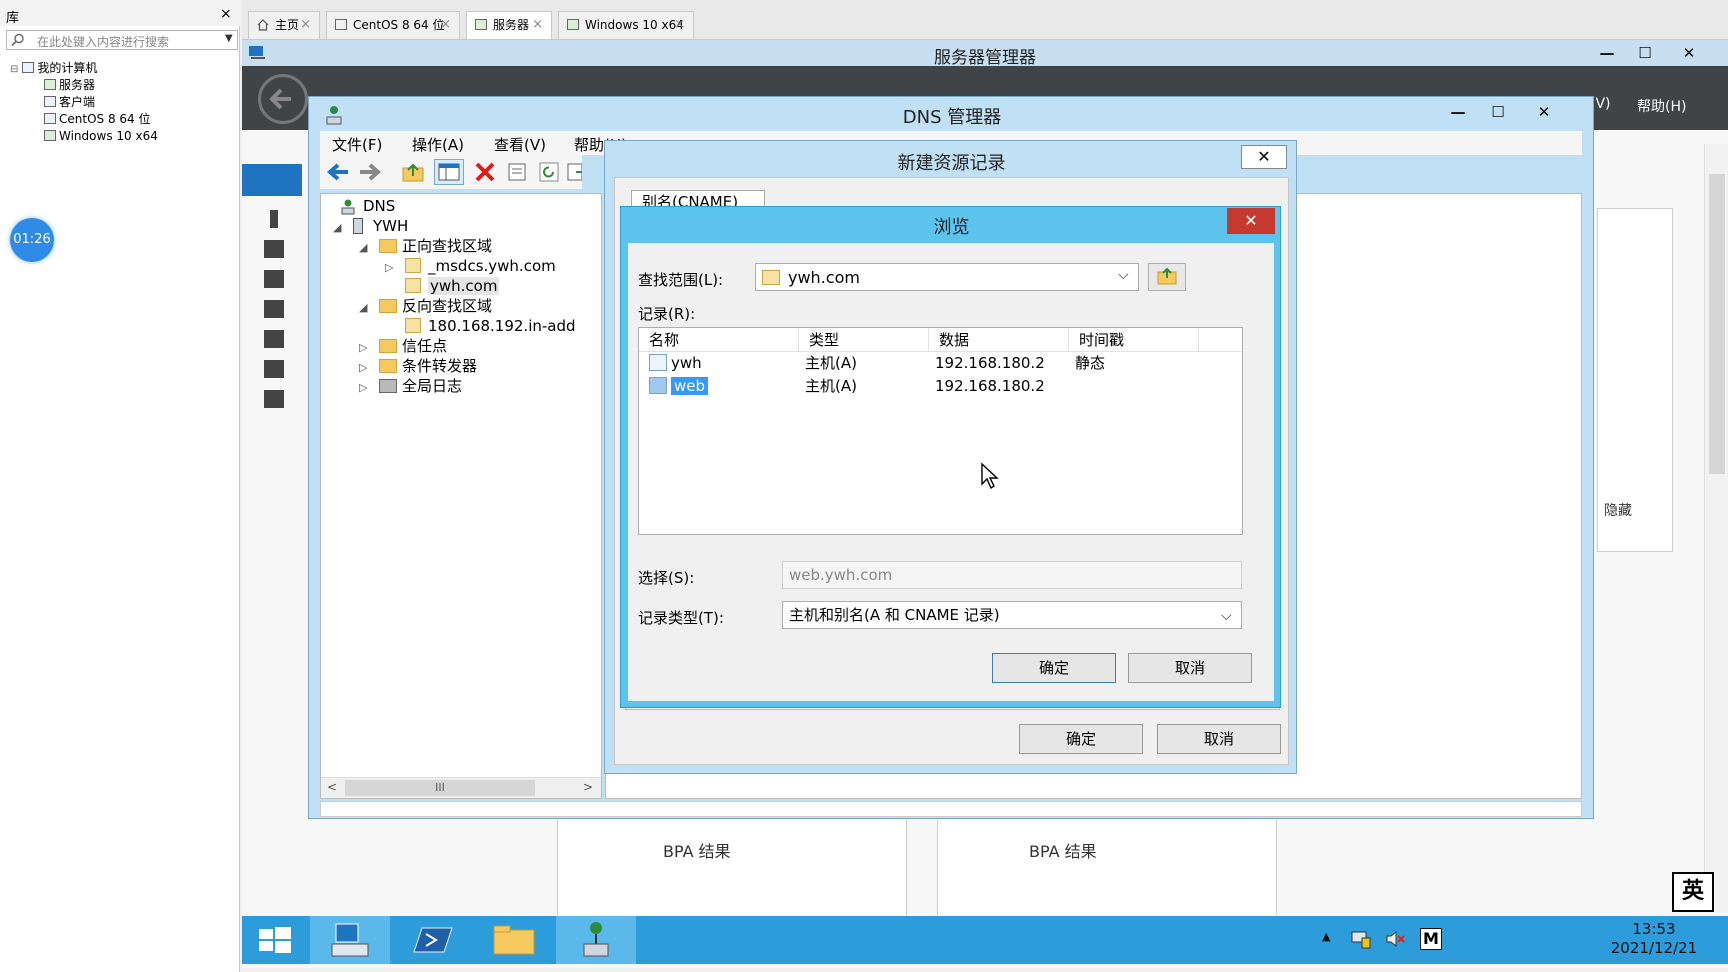 The width and height of the screenshot is (1728, 972). Describe the element at coordinates (520, 144) in the screenshot. I see `menu-view: 查看(V)` at that location.